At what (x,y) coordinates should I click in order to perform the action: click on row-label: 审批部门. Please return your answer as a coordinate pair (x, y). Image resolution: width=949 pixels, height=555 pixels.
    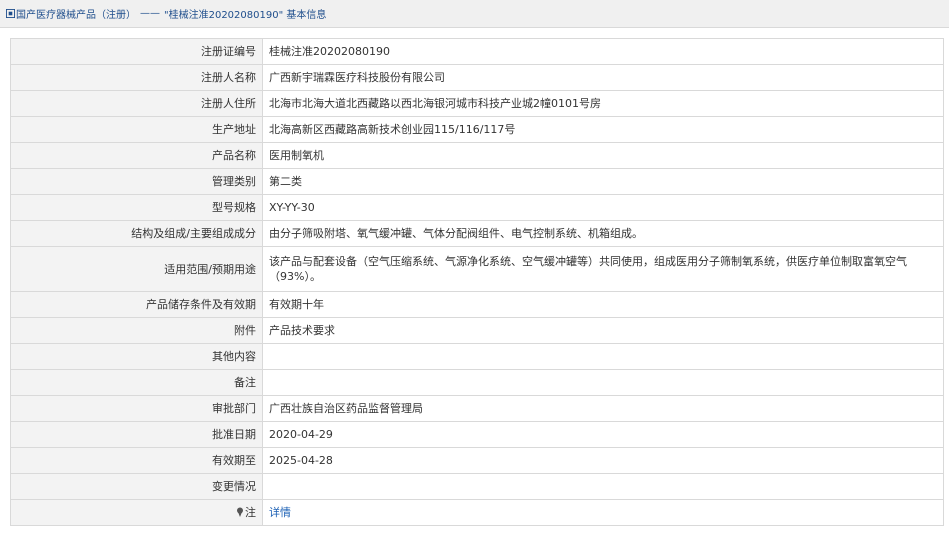
    Looking at the image, I should click on (136, 408).